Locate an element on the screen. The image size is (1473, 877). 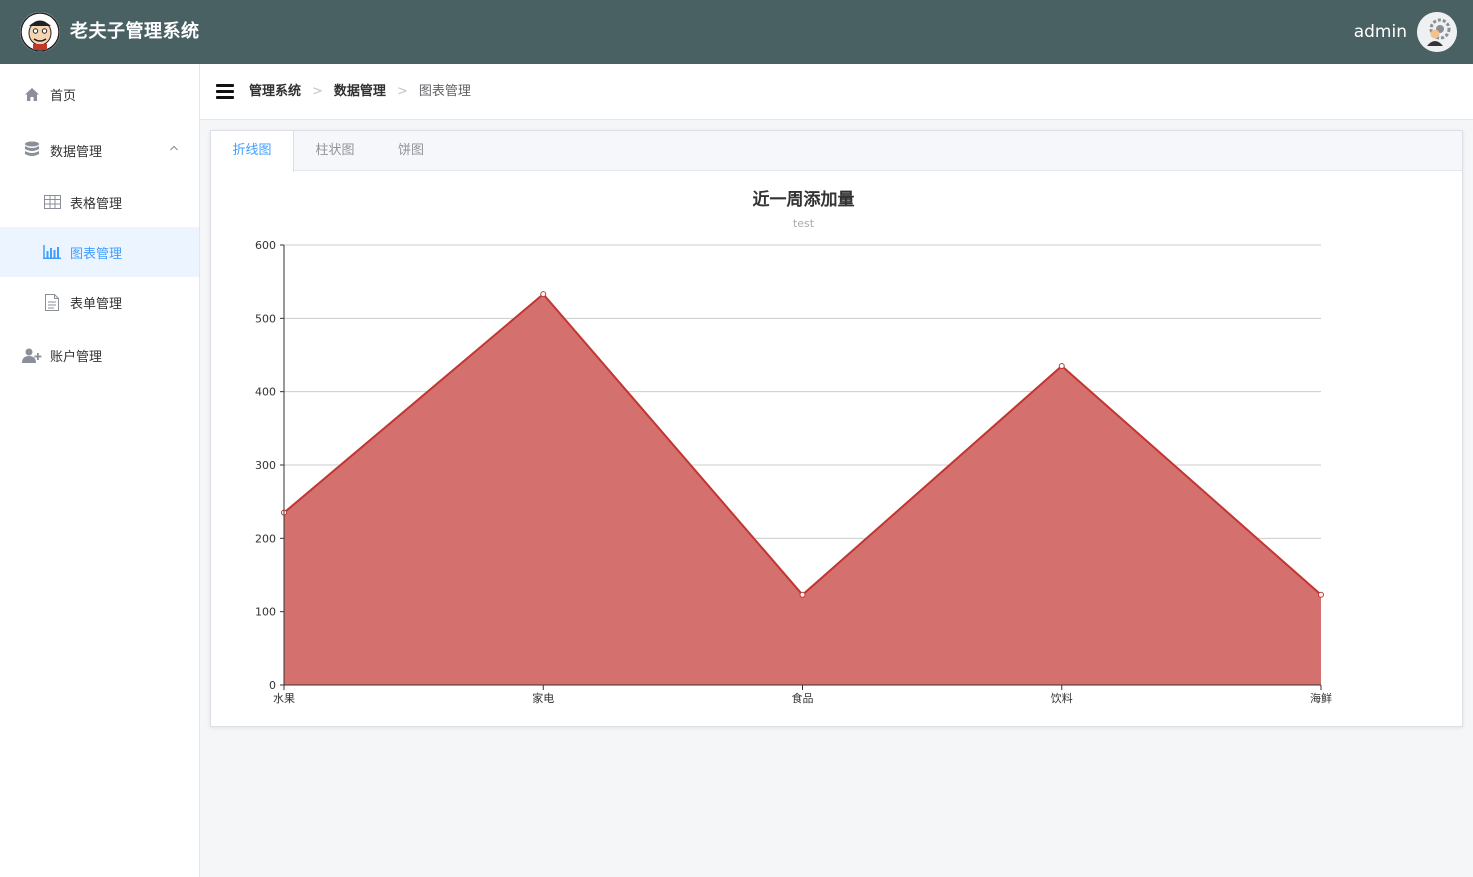
document-icon is located at coordinates (52, 302).